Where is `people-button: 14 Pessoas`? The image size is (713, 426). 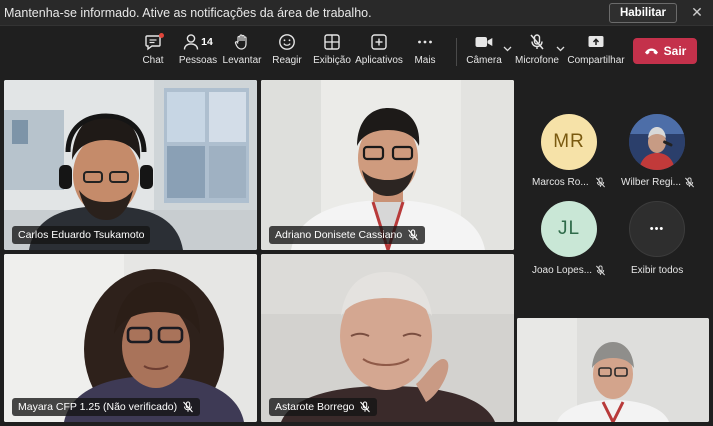
people-button: 14 Pessoas is located at coordinates (198, 52).